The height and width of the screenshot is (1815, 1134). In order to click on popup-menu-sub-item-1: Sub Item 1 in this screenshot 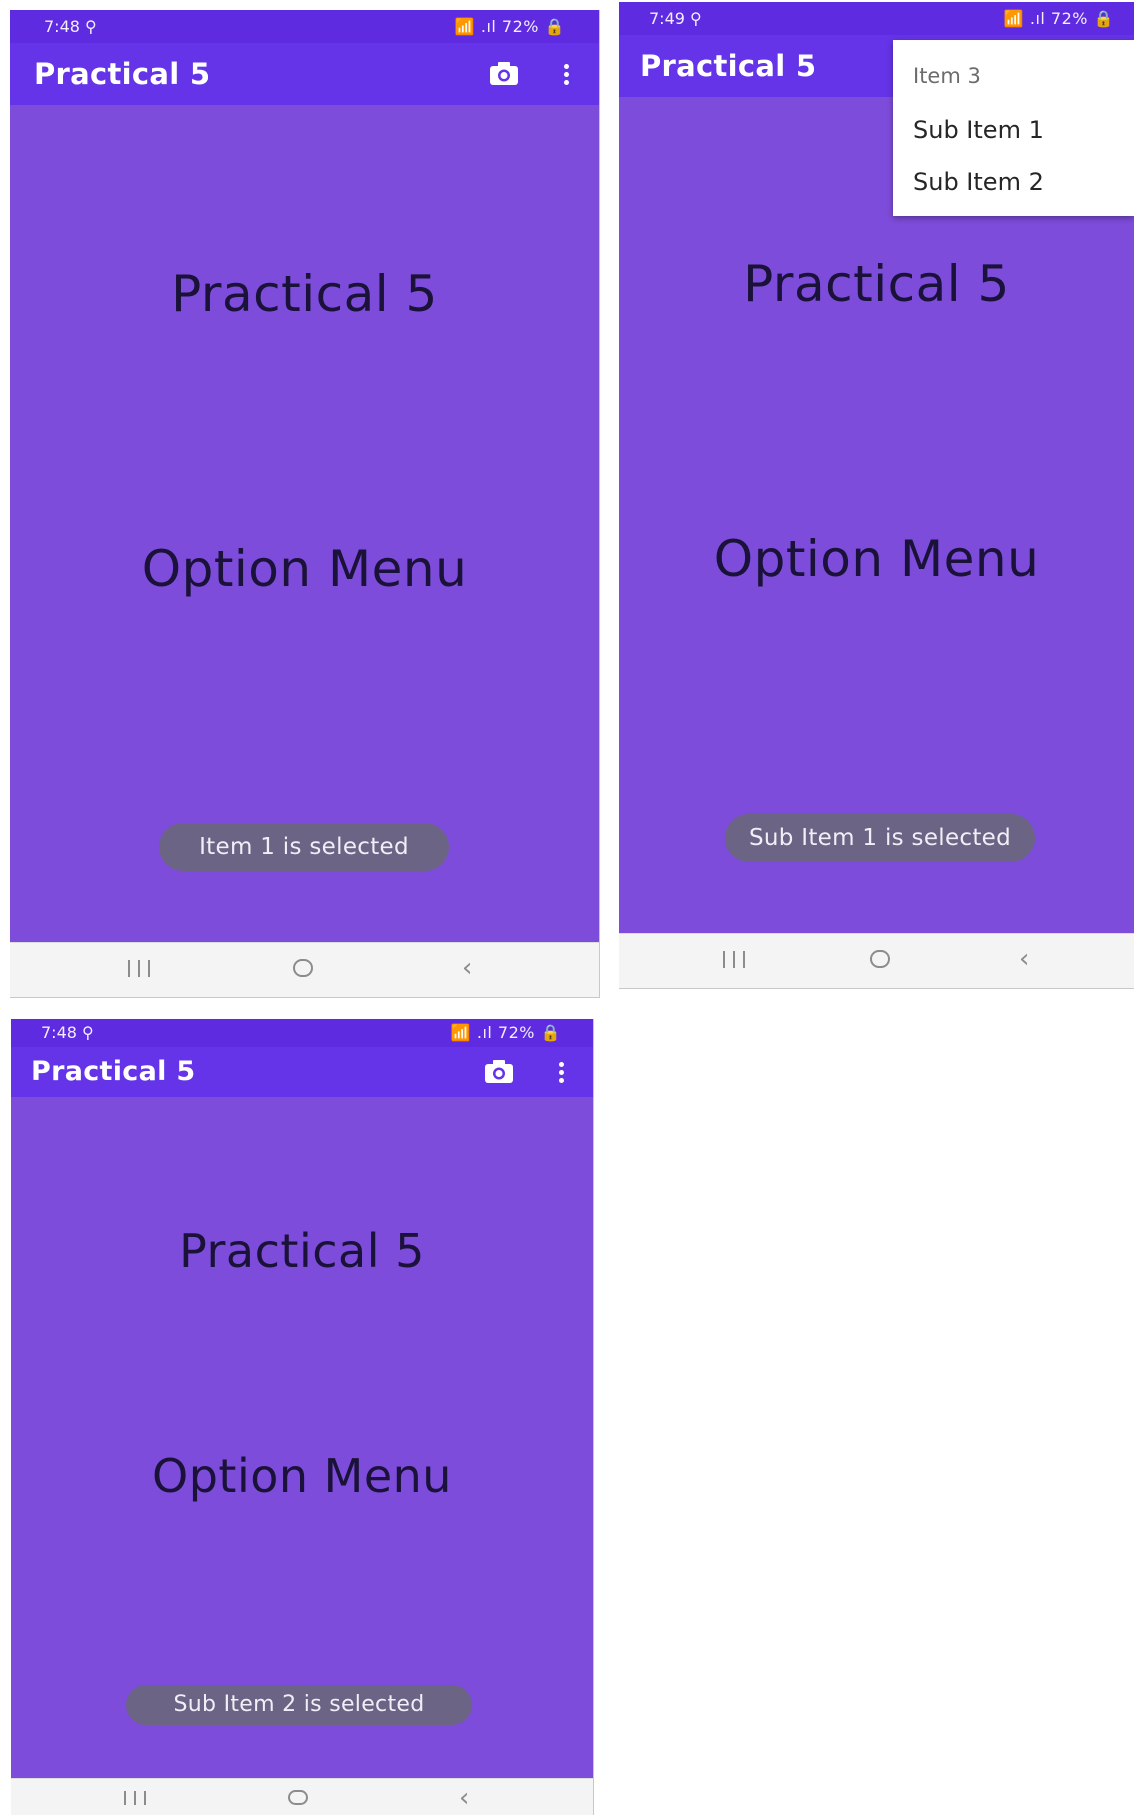, I will do `click(978, 130)`.